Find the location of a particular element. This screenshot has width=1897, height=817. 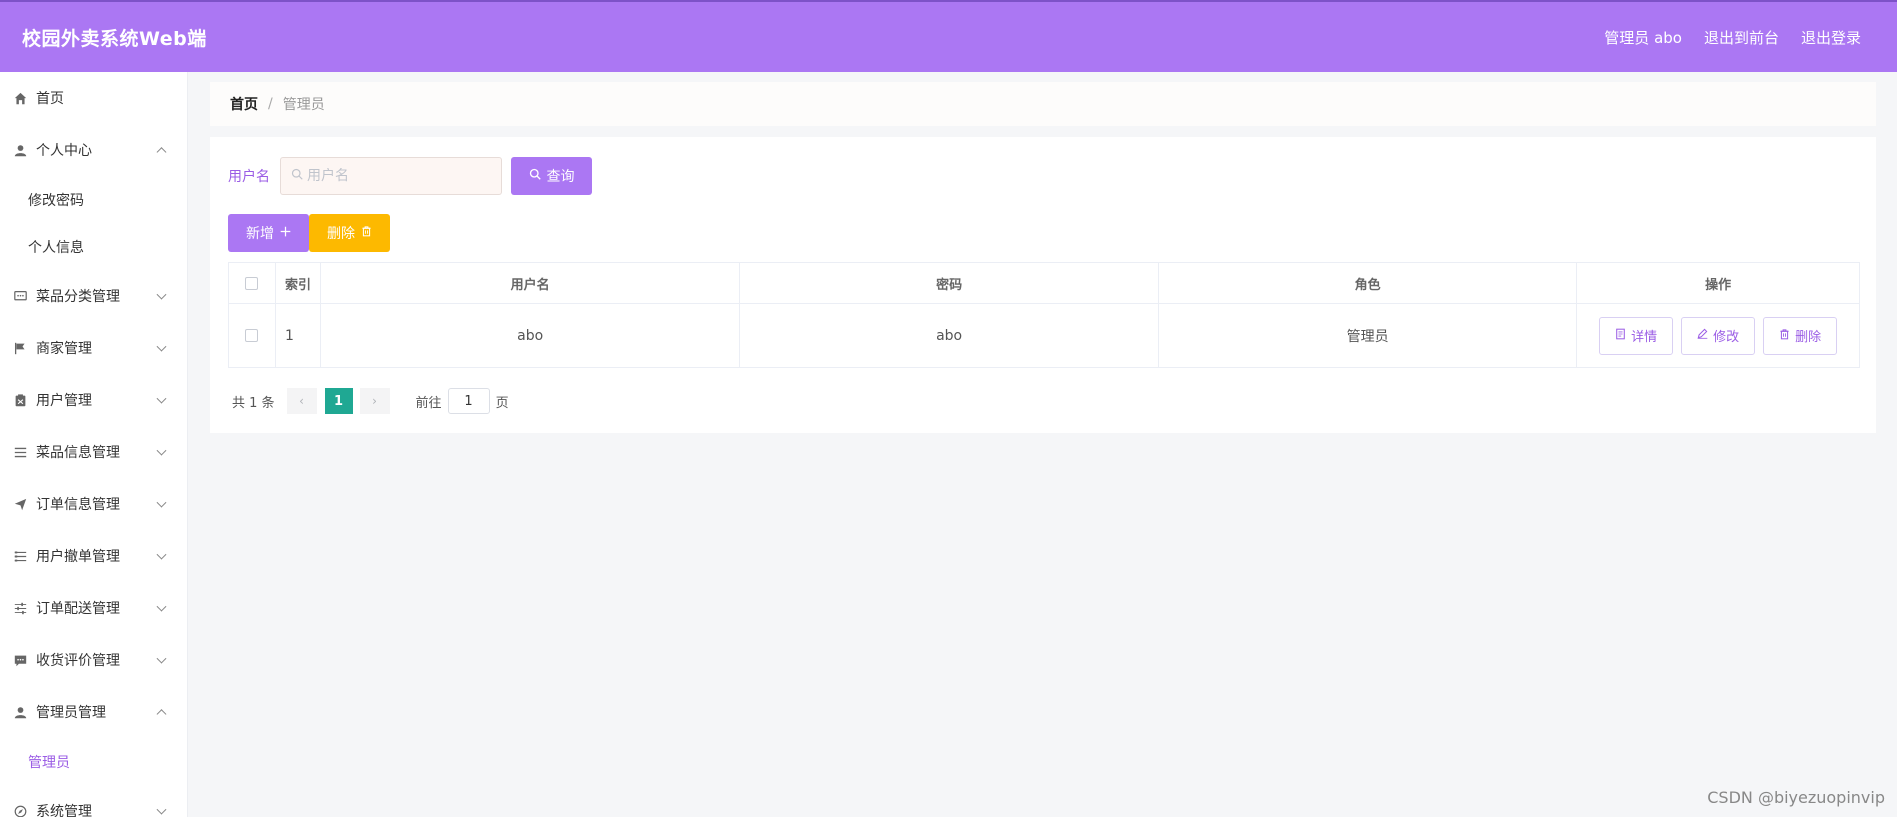

column-header-password: 密码 is located at coordinates (949, 283).